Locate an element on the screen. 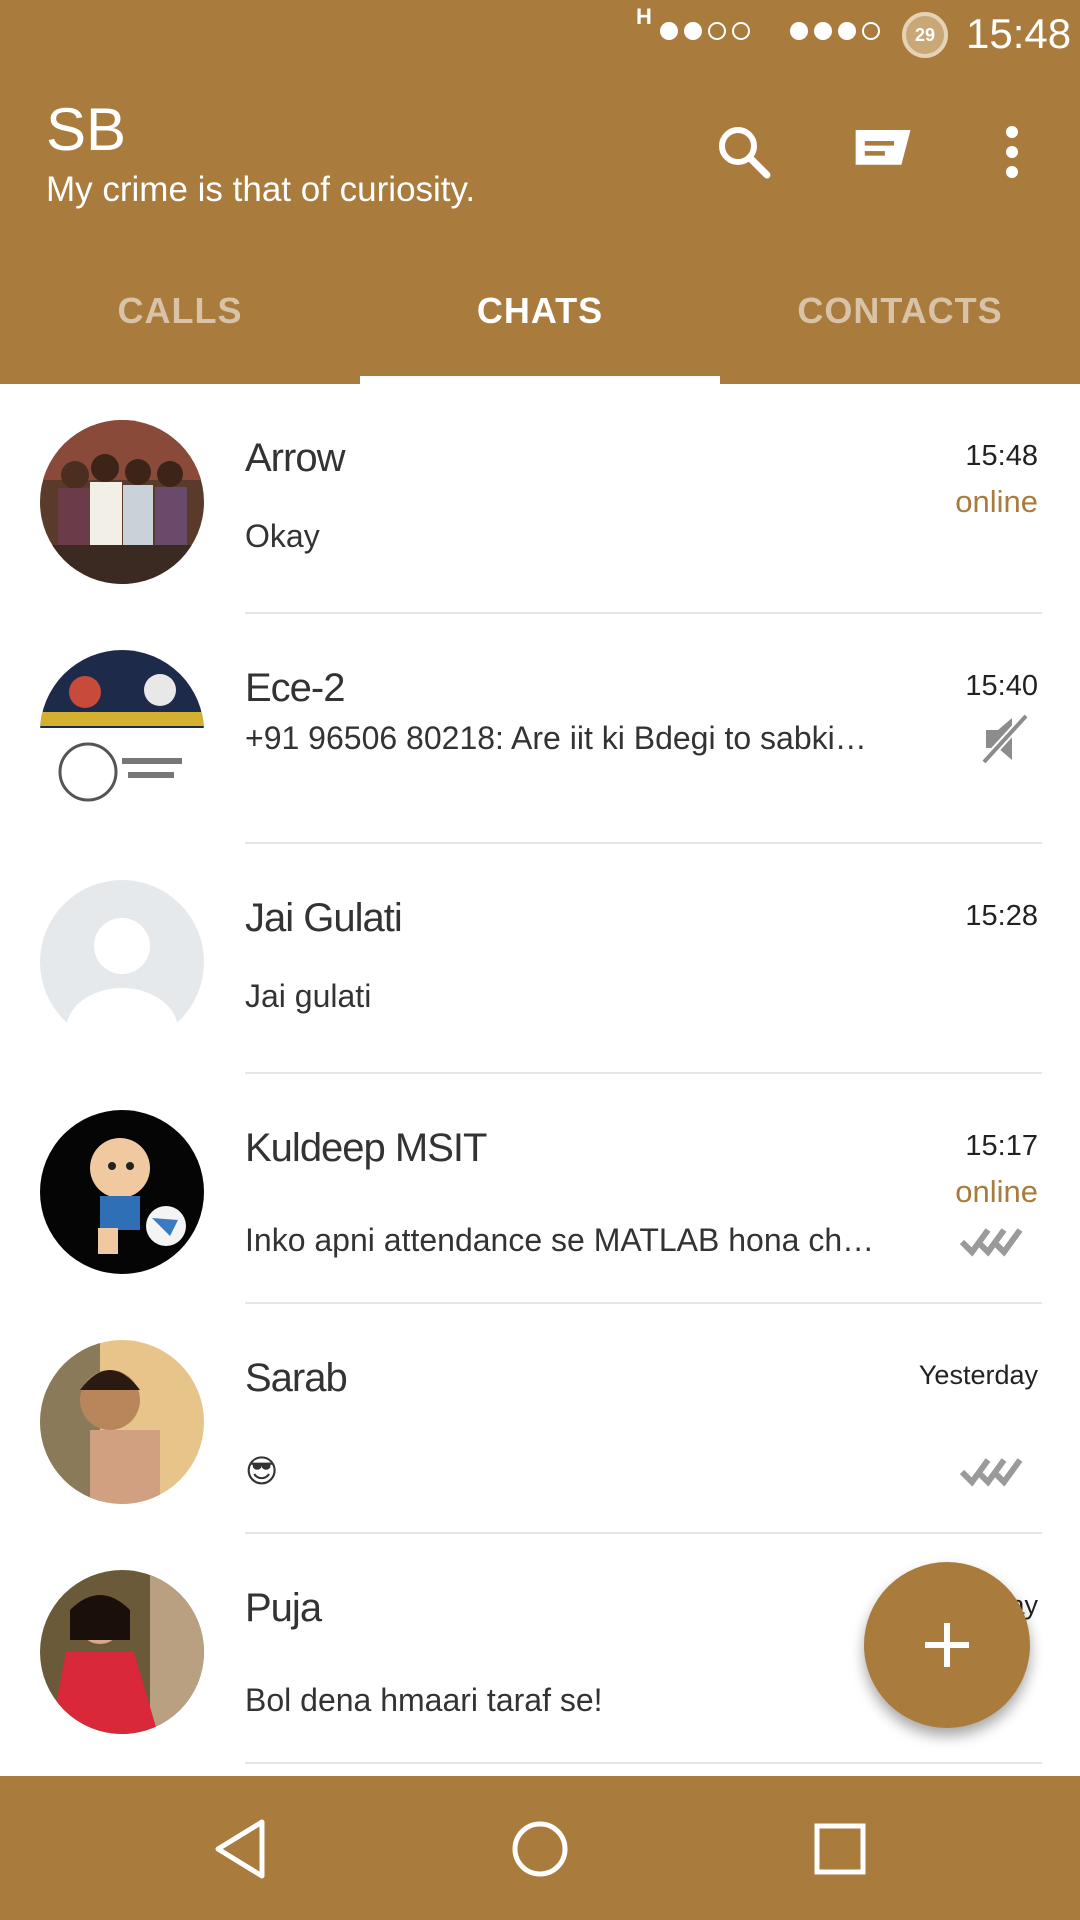 This screenshot has width=1080, height=1920. status-bar: H 29 15:48 is located at coordinates (540, 35).